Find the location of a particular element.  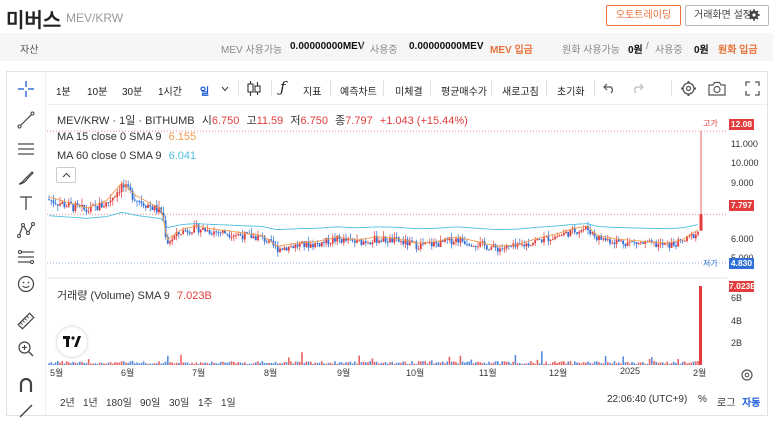

time-tick: 6월 is located at coordinates (128, 373).